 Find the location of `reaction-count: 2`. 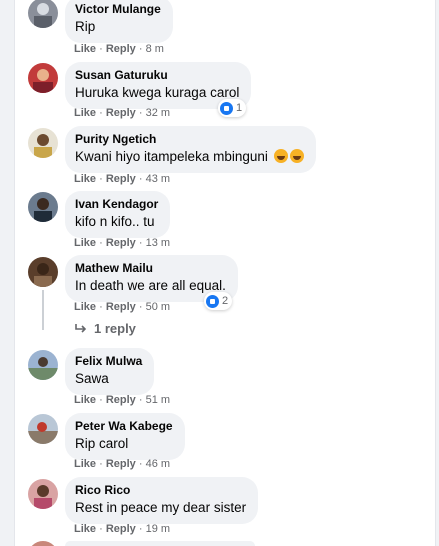

reaction-count: 2 is located at coordinates (225, 301).